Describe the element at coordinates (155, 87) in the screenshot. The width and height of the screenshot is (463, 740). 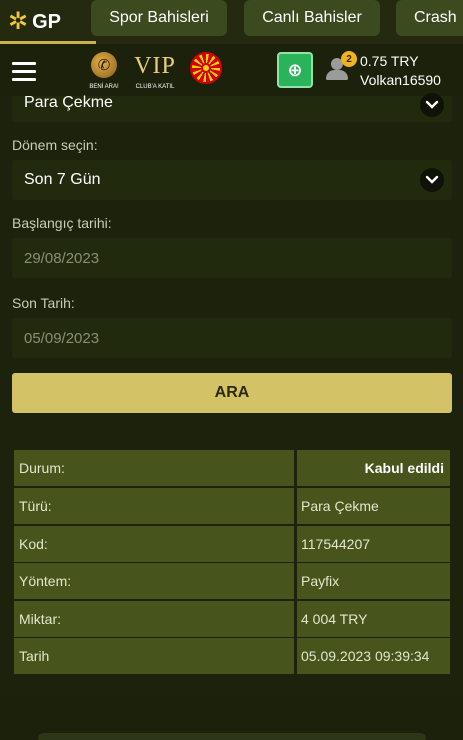
I see `vip-club-label: CLUB'A KATIL` at that location.